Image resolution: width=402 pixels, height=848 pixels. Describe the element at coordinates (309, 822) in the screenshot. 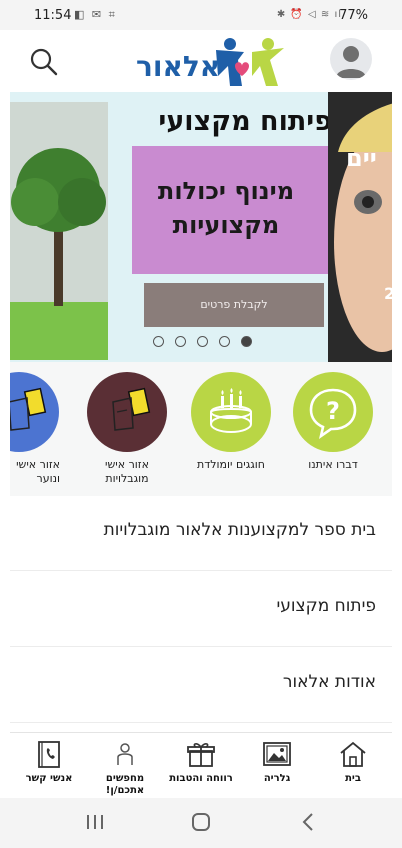

I see `back-icon` at that location.